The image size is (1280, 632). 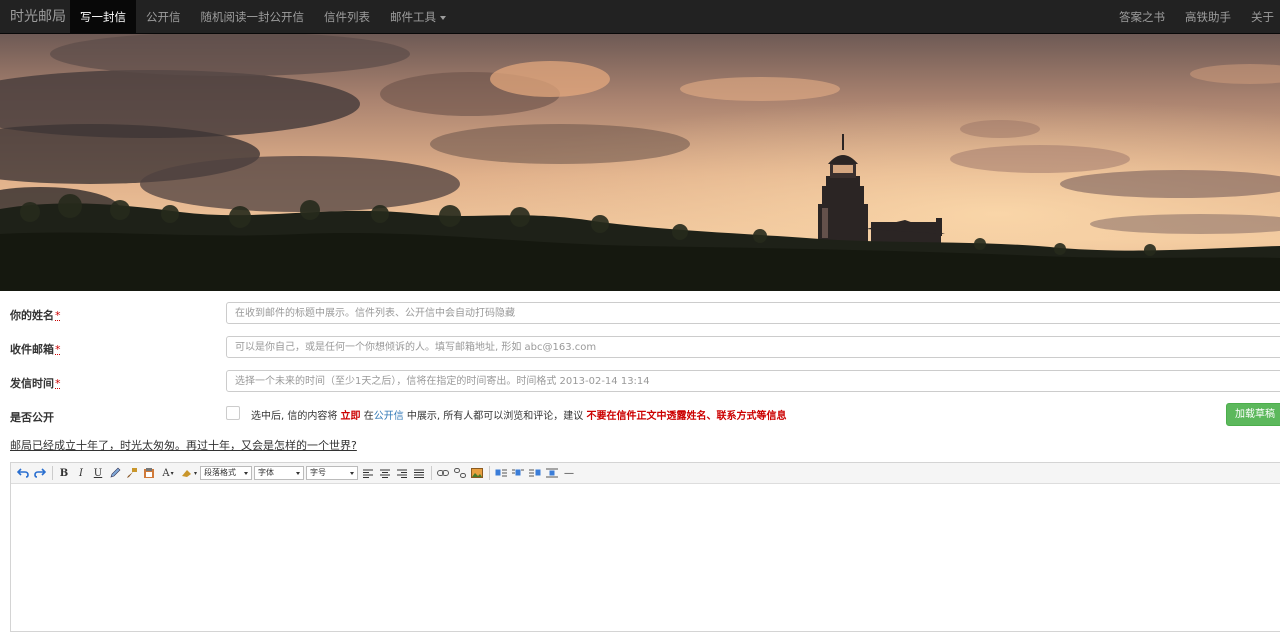 I want to click on pen-icon, so click(x=115, y=473).